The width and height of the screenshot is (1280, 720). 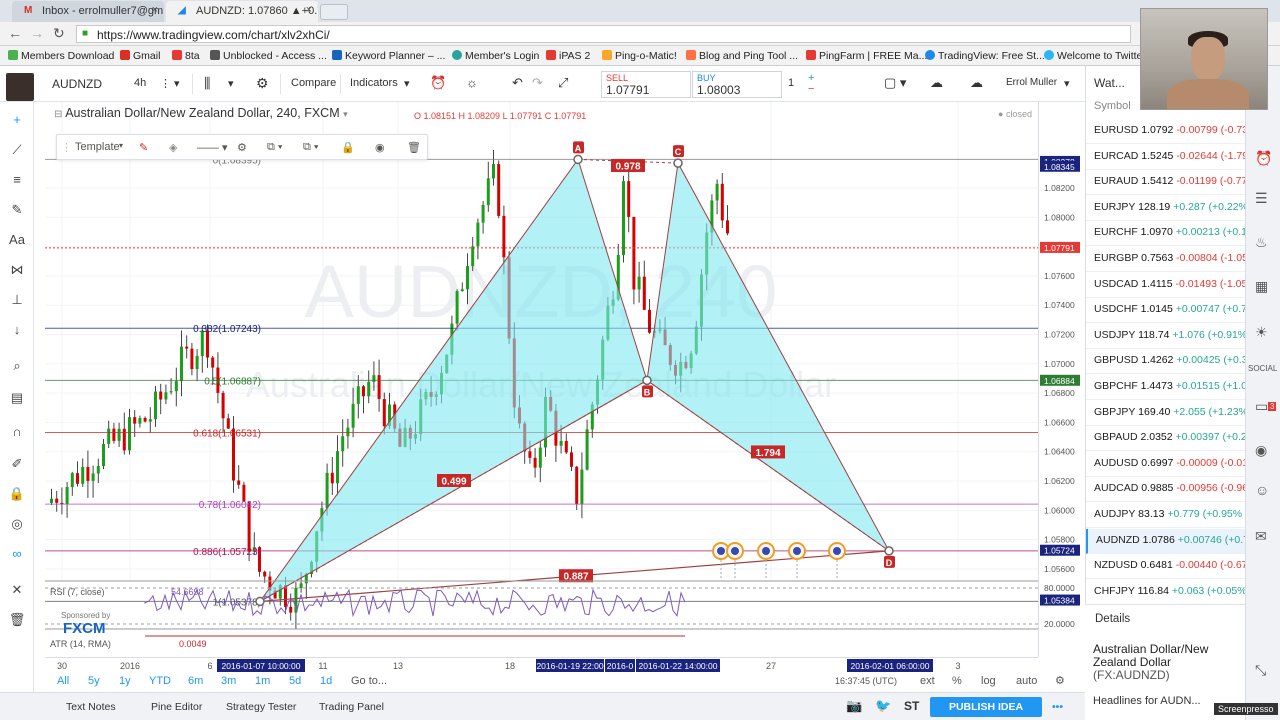 What do you see at coordinates (195, 681) in the screenshot?
I see `range-6m: 6m` at bounding box center [195, 681].